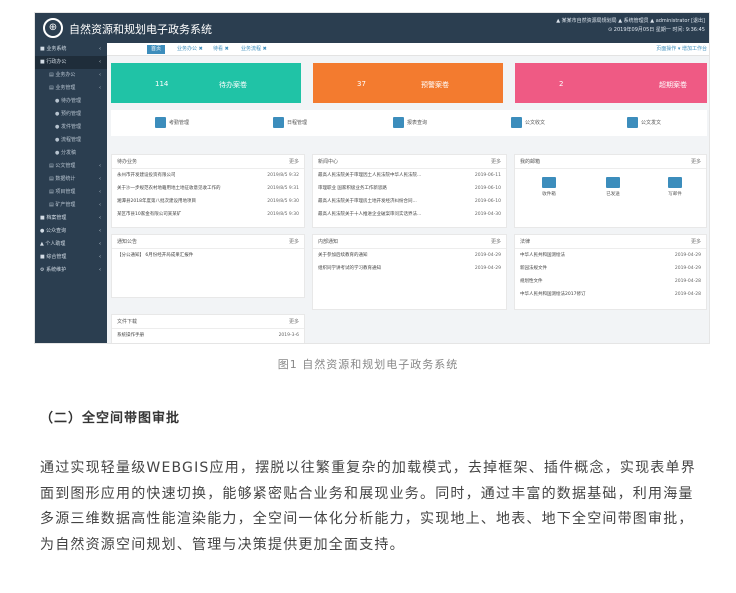 Image resolution: width=736 pixels, height=593 pixels. I want to click on list-item-date: 2019-04-30, so click(487, 214).